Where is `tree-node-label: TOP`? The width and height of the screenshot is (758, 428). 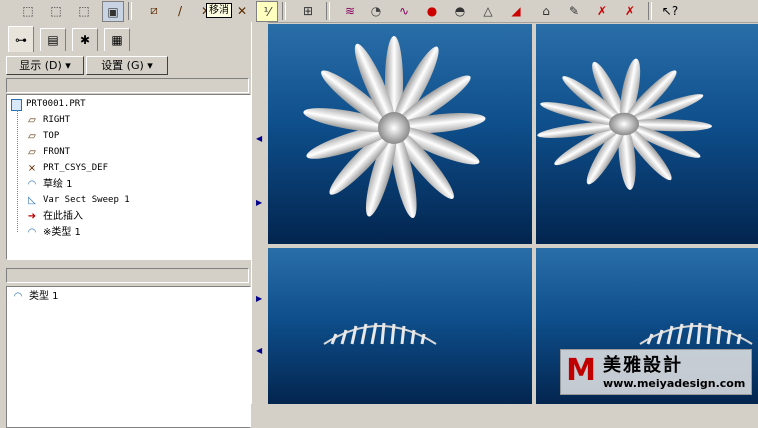
tree-node-label: TOP is located at coordinates (51, 136).